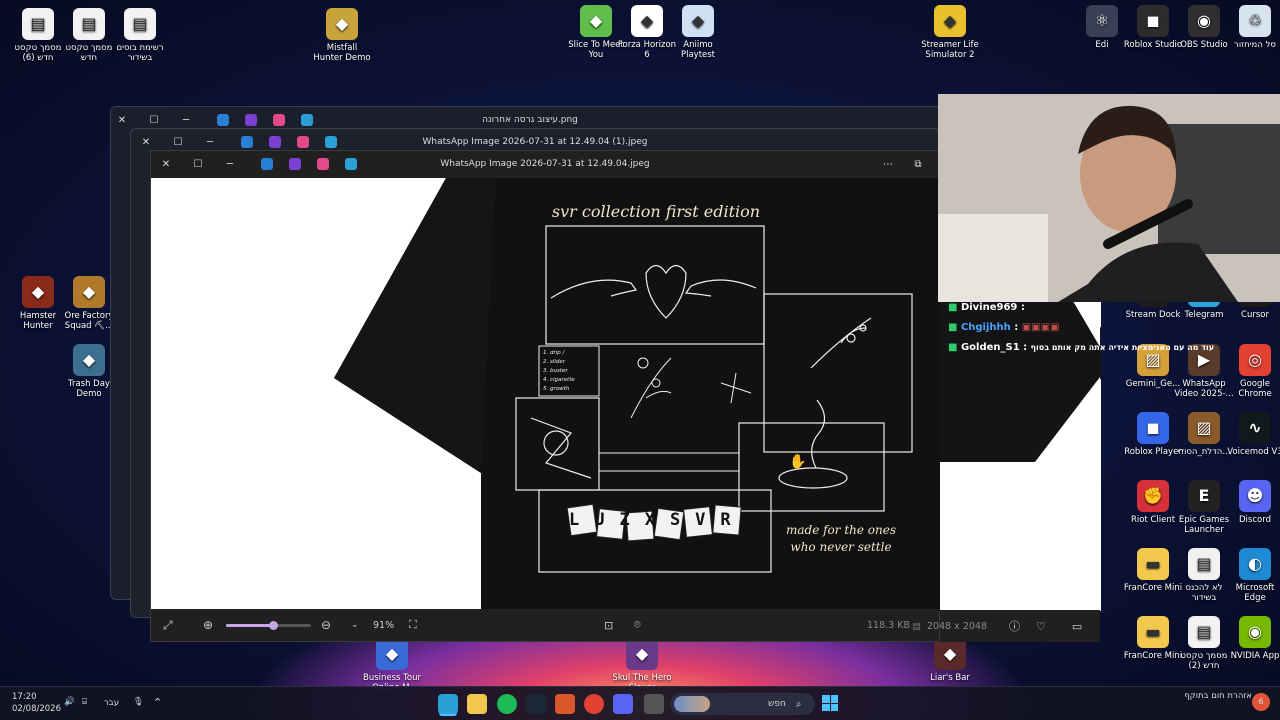 The width and height of the screenshot is (1280, 720). I want to click on desktop-icon-wordslist: ▤ רשימת בוסים בשידור, so click(140, 35).